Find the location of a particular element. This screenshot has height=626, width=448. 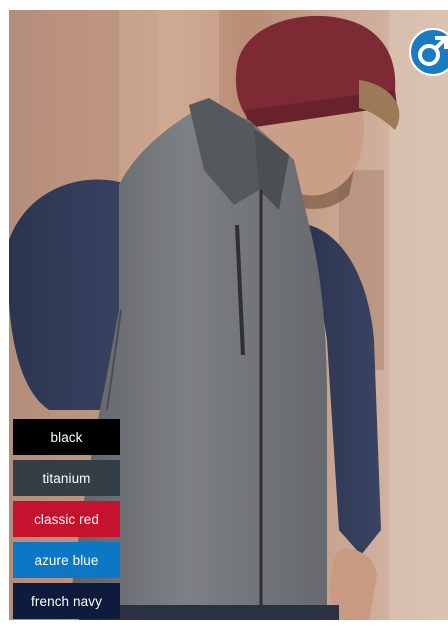

color-swatch: azure blue is located at coordinates (66, 560).